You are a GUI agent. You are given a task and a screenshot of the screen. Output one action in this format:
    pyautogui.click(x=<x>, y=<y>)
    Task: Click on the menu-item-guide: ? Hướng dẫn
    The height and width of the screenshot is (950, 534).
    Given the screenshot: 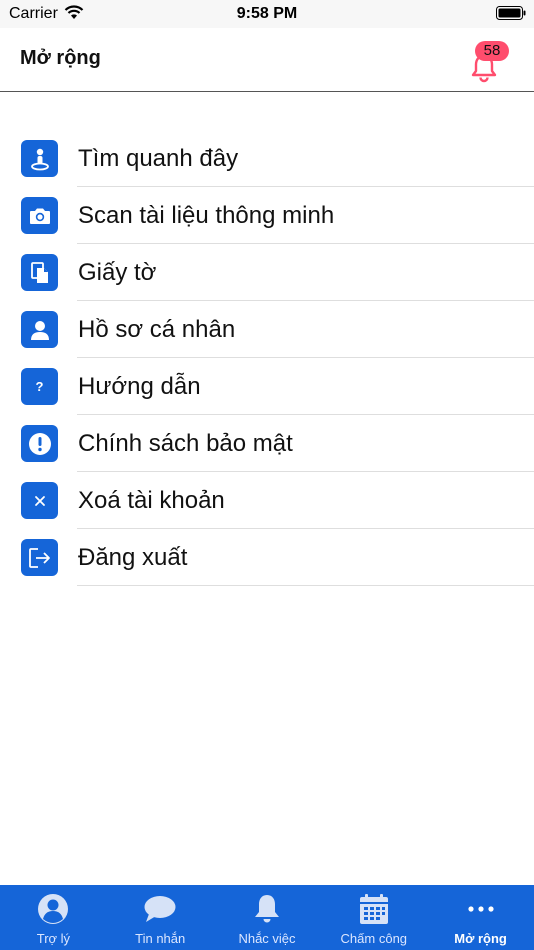 What is the action you would take?
    pyautogui.click(x=267, y=386)
    